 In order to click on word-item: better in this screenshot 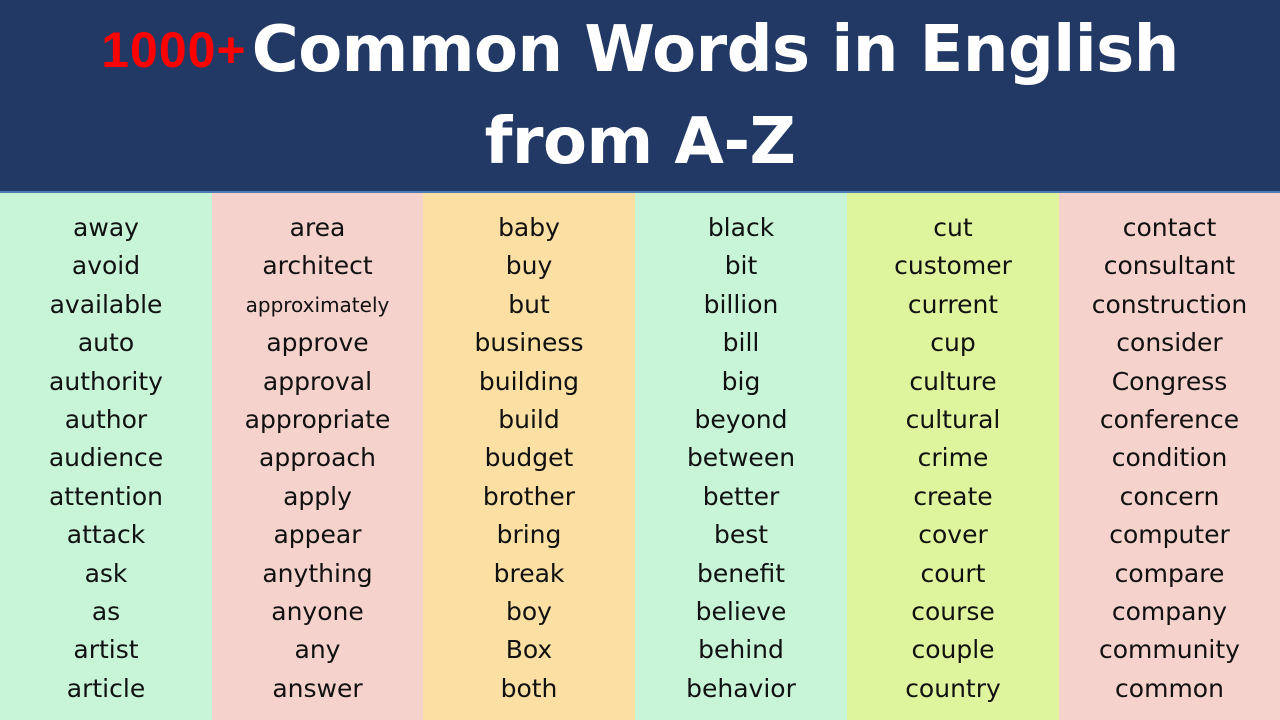, I will do `click(741, 496)`.